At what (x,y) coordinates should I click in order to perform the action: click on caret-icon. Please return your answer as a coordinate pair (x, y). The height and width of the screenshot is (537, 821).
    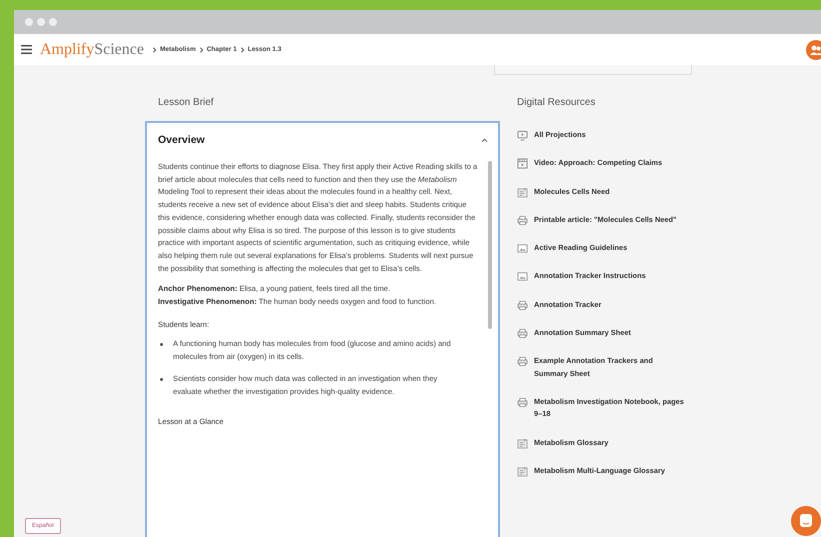
    Looking at the image, I should click on (484, 140).